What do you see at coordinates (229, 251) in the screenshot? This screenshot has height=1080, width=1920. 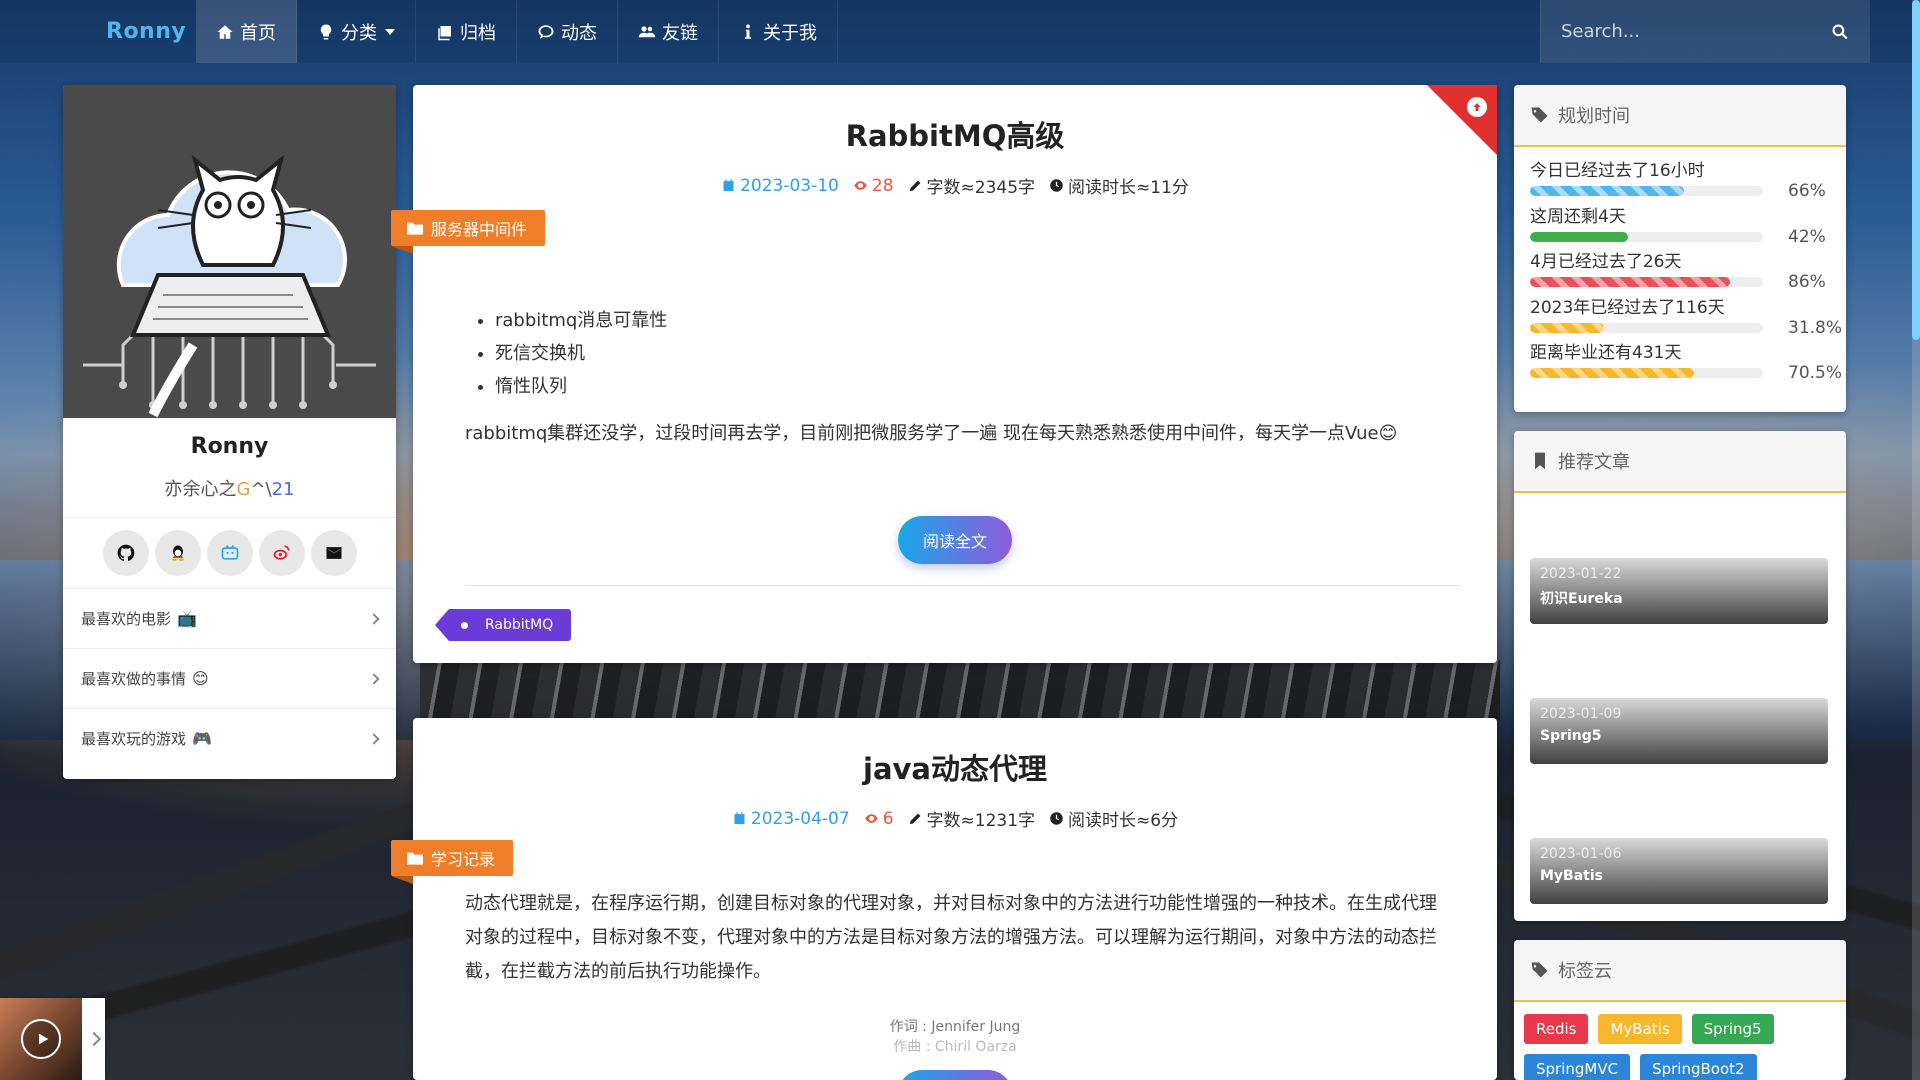 I see `avatar` at bounding box center [229, 251].